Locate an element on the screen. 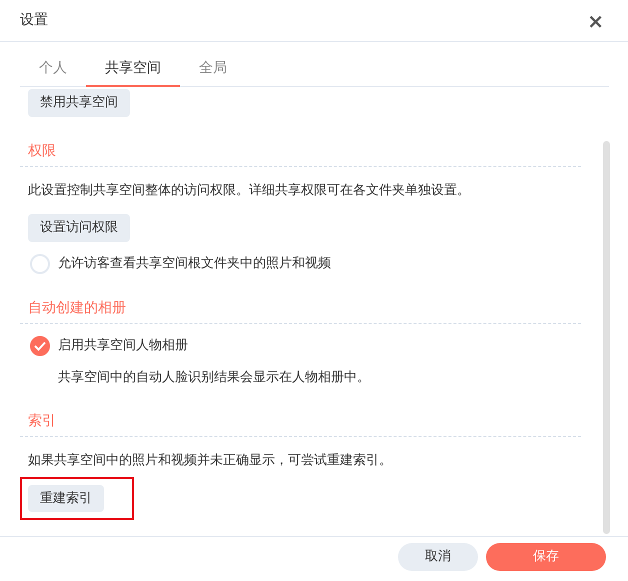  description-text: 共享空间中的自动人脸识别结果会显示在人物相册中。 is located at coordinates (214, 377).